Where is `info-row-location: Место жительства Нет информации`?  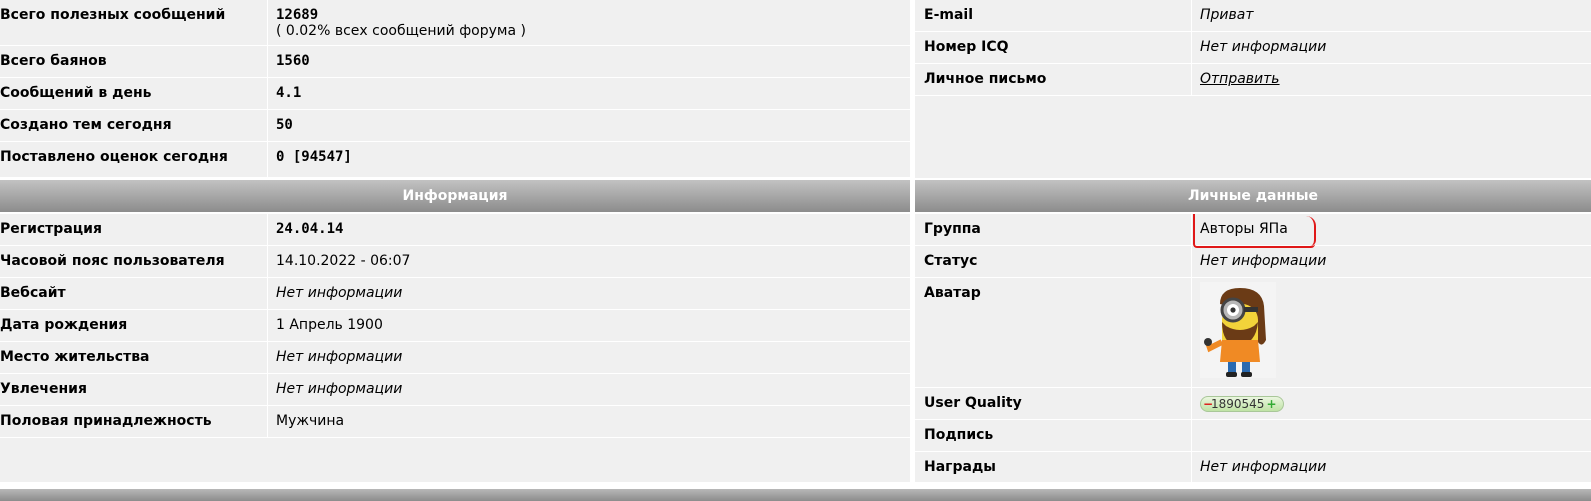 info-row-location: Место жительства Нет информации is located at coordinates (455, 358).